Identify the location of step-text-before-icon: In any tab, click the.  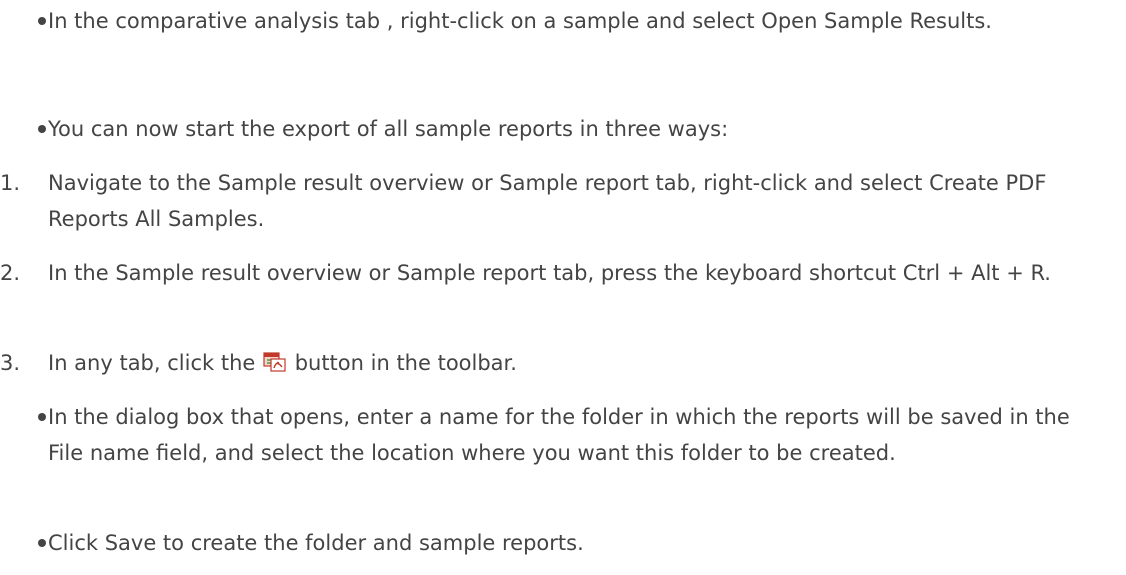
(152, 363).